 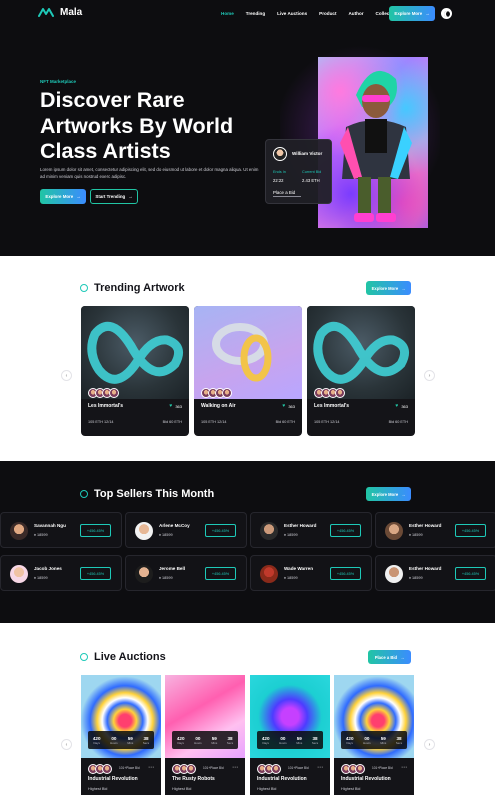 I want to click on chevron-left-icon: ‹, so click(x=66, y=375).